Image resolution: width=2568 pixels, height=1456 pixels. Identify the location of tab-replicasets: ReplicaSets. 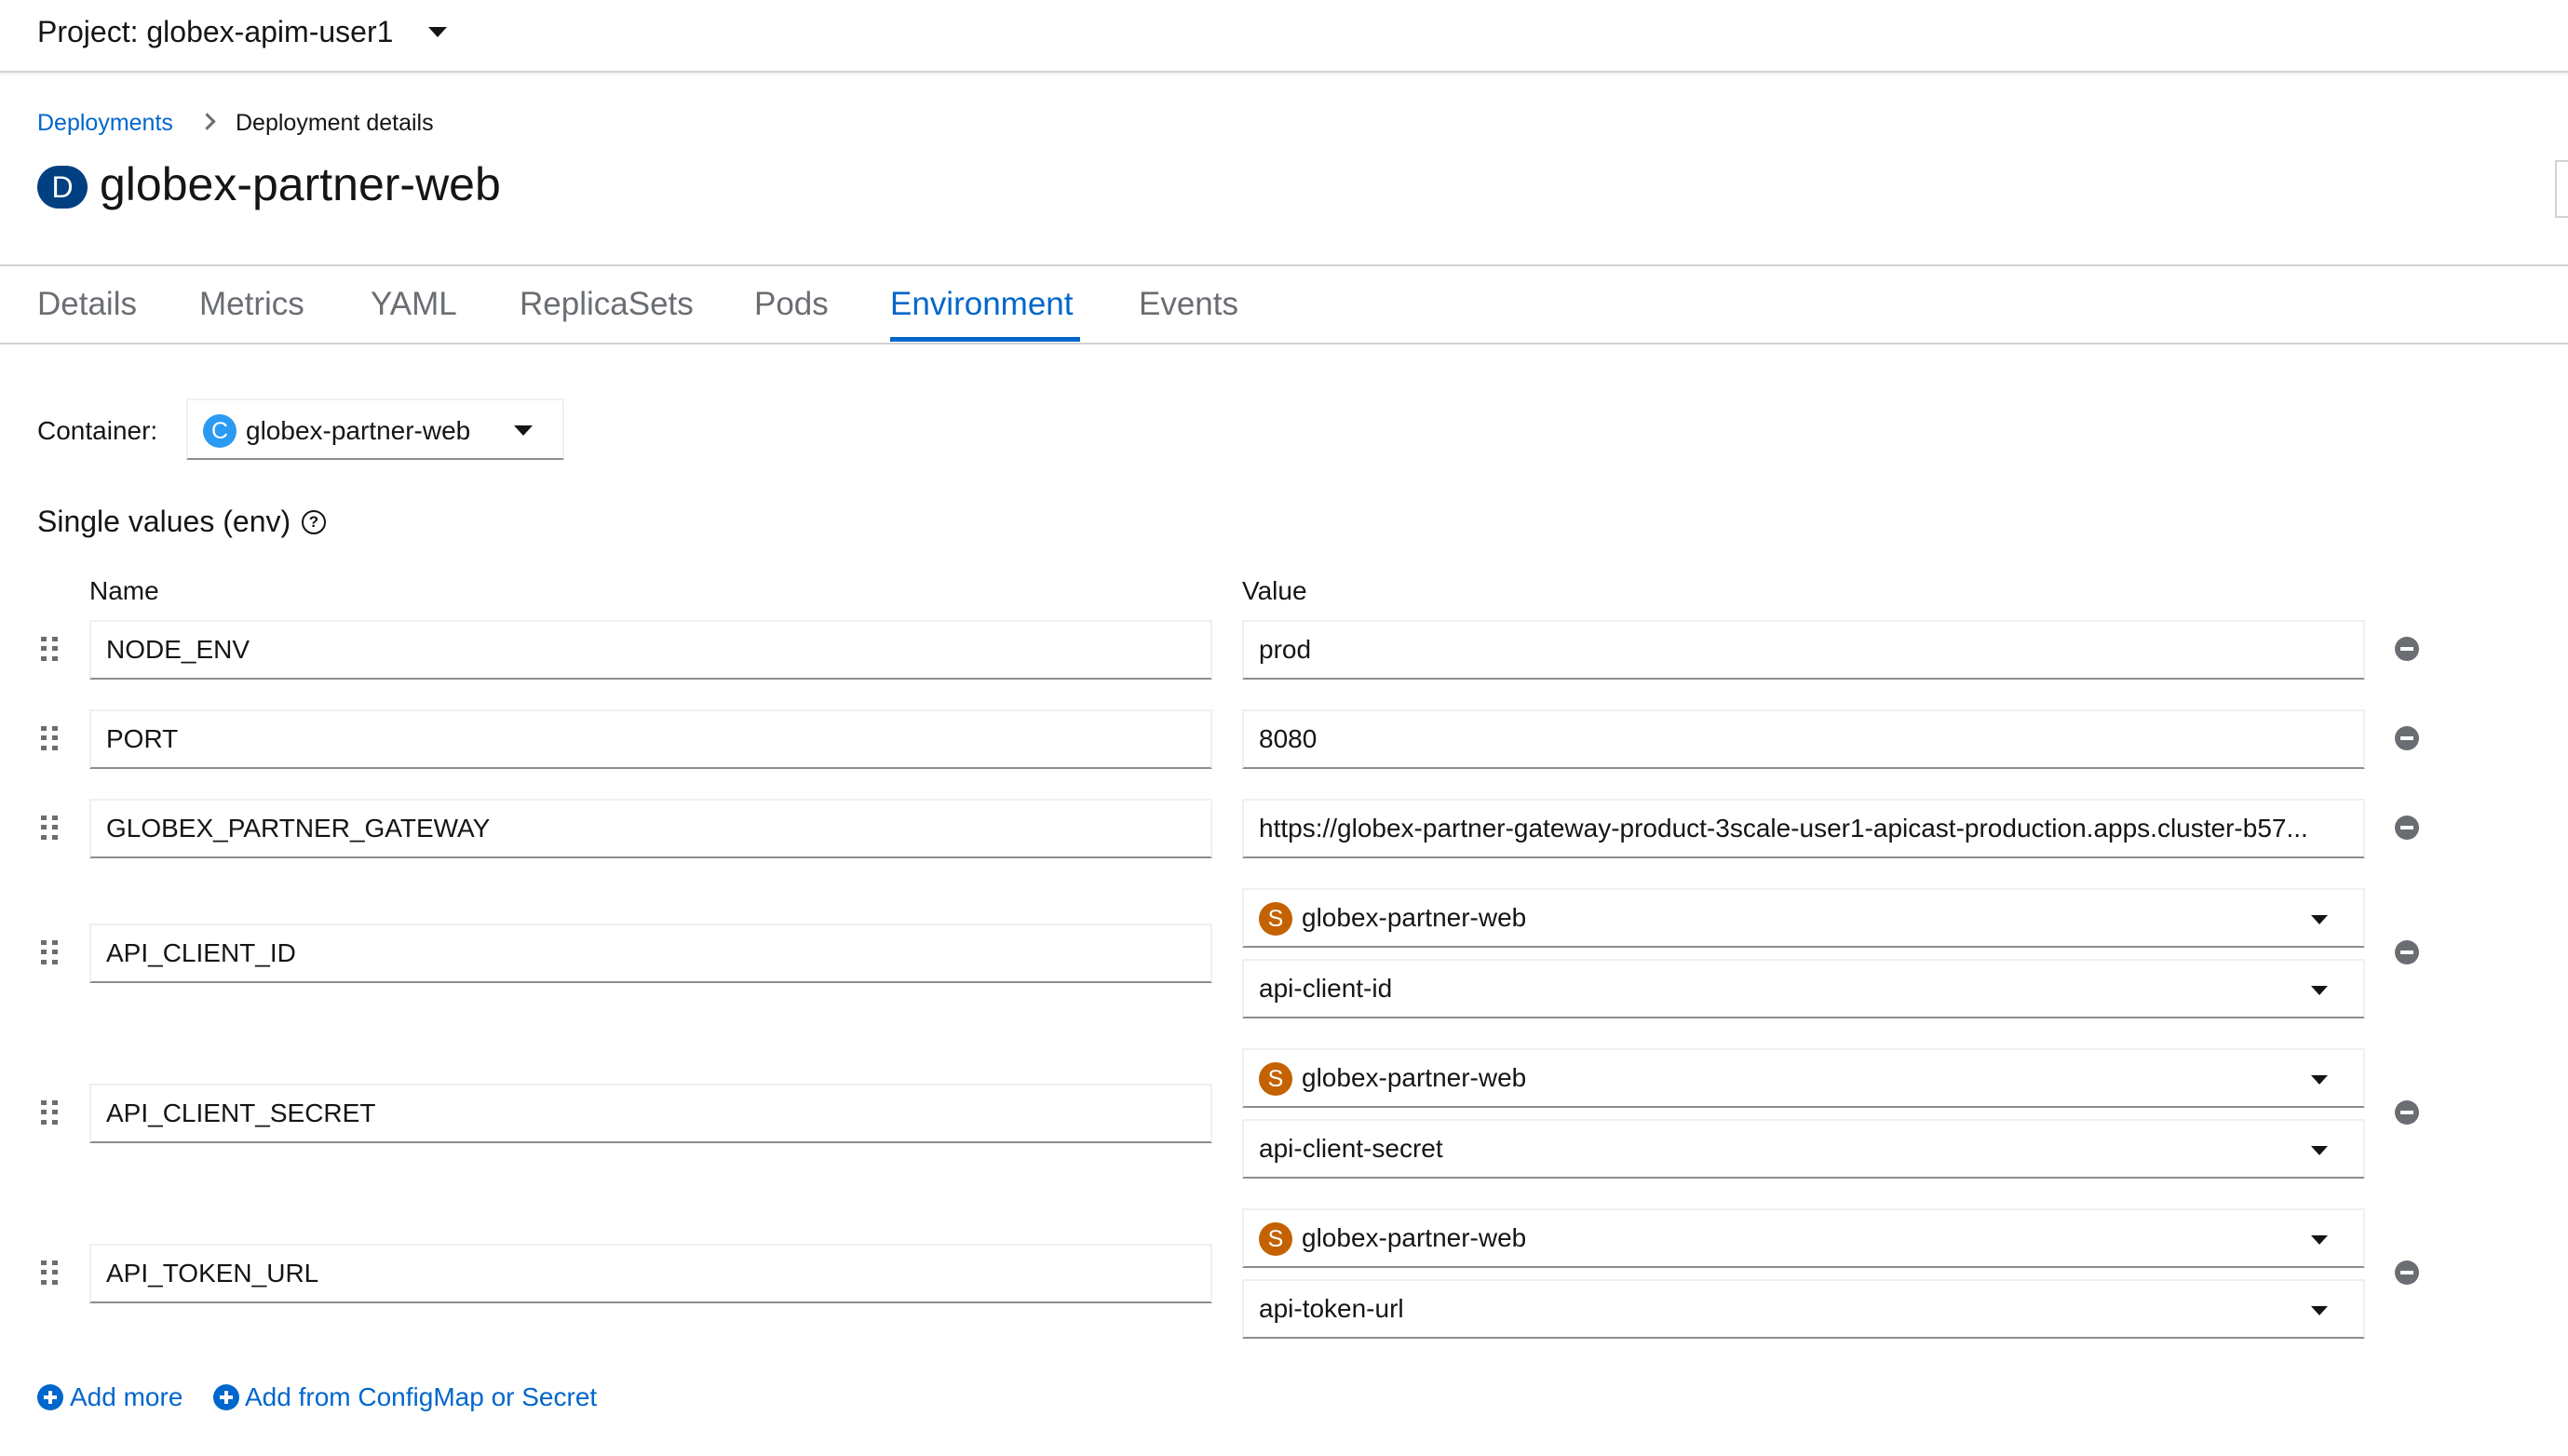
(607, 304).